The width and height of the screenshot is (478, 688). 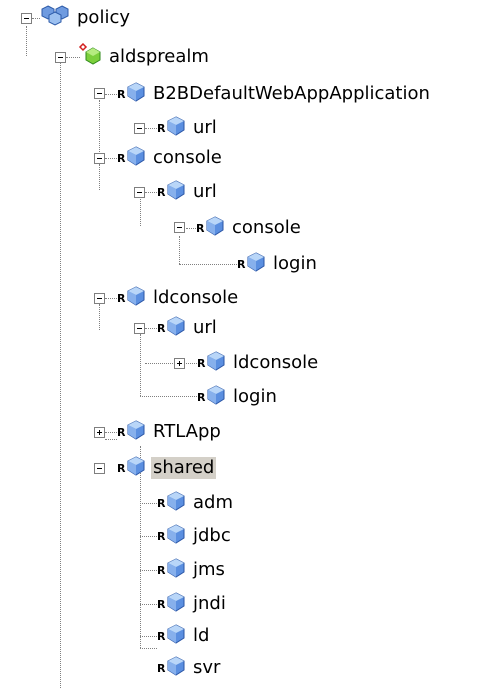 I want to click on tree-node-label: adm, so click(x=213, y=502).